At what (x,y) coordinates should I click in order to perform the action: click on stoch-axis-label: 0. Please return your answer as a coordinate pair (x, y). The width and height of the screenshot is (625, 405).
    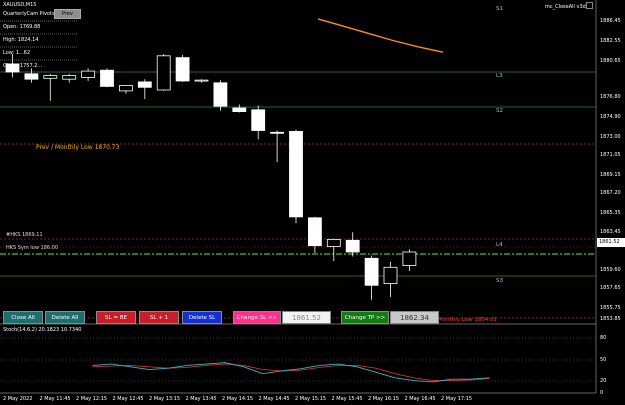
    Looking at the image, I should click on (602, 393).